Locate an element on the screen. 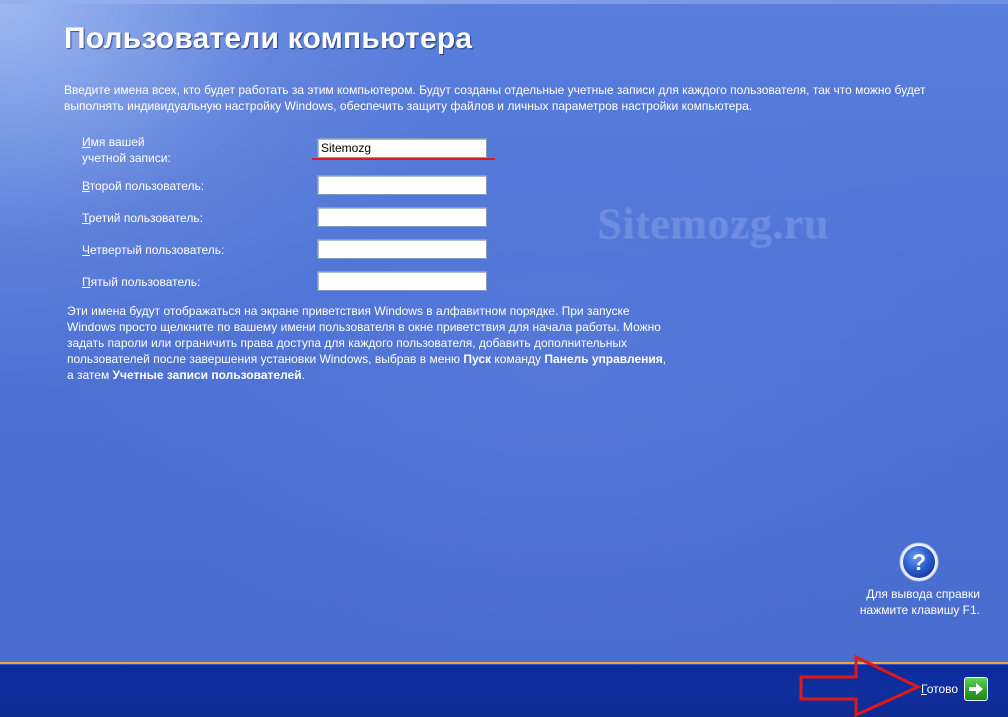  third-user-label: Третий пользователь: is located at coordinates (142, 218).